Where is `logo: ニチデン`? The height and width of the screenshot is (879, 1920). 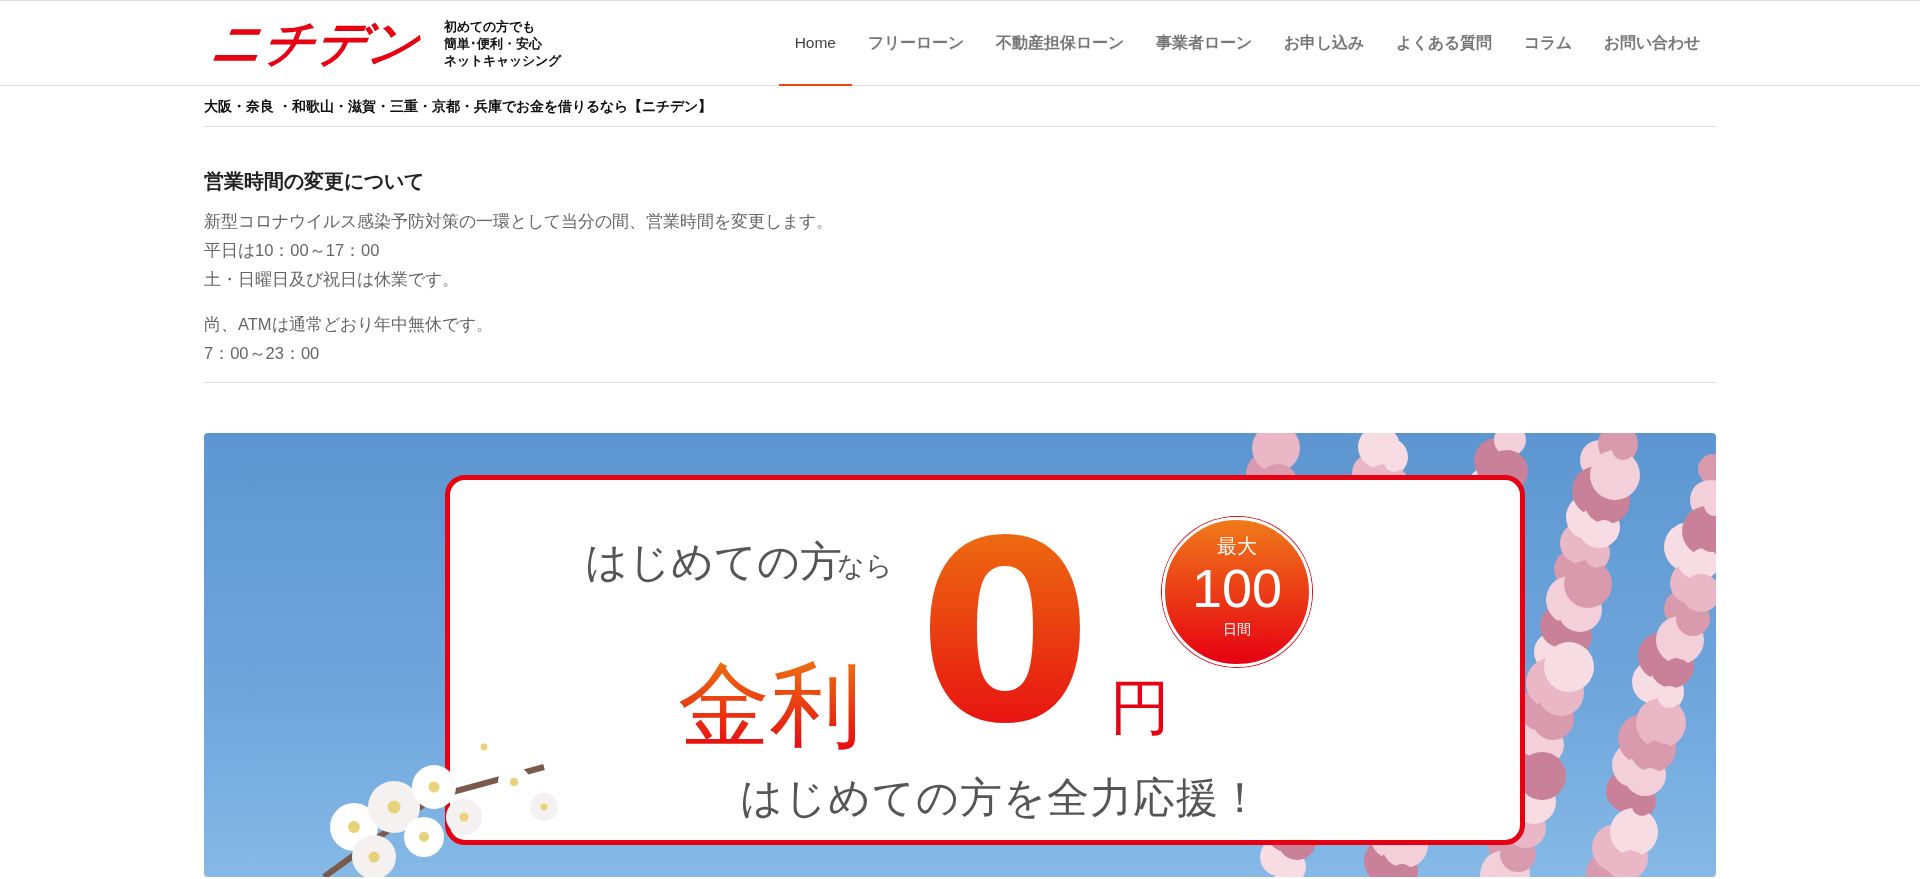
logo: ニチデン is located at coordinates (316, 43).